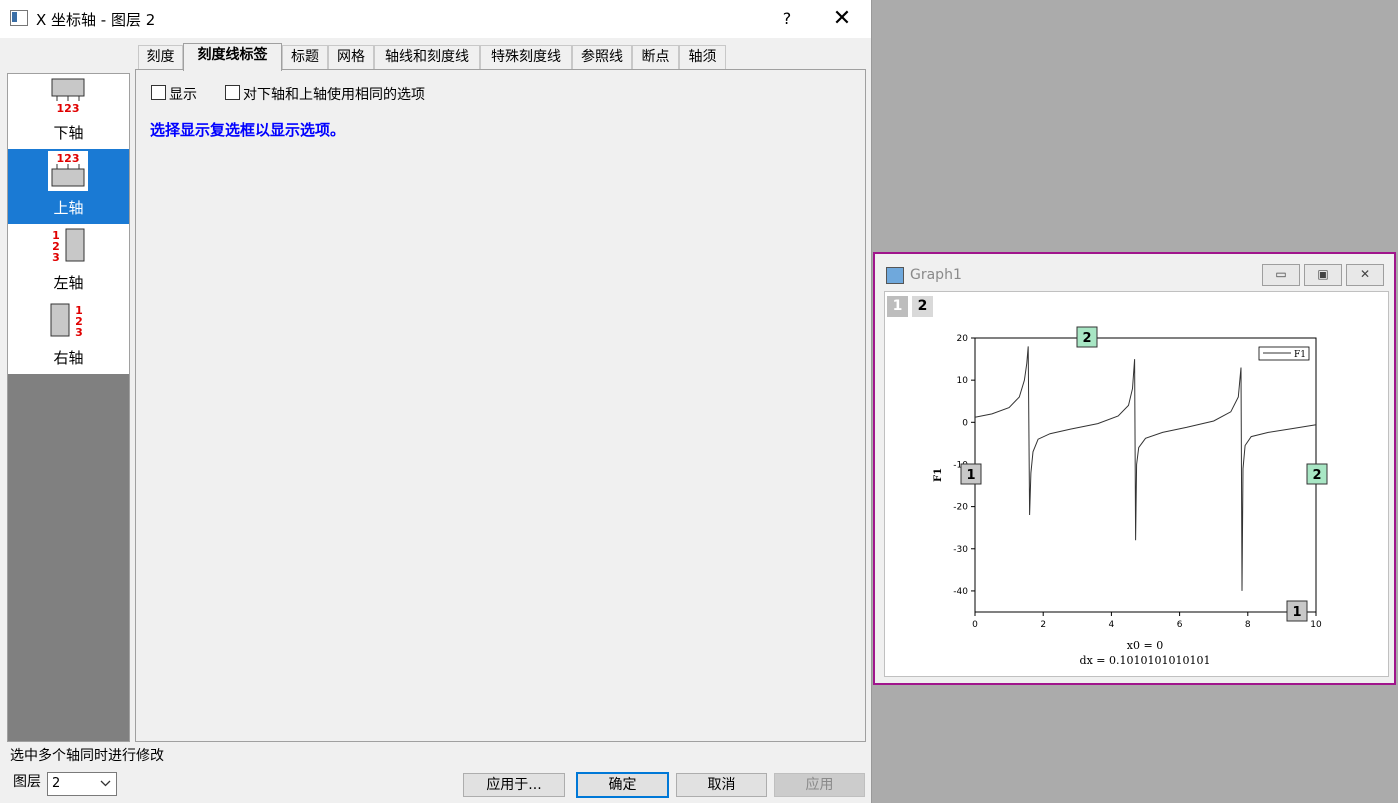 Image resolution: width=1398 pixels, height=803 pixels. Describe the element at coordinates (819, 785) in the screenshot. I see `apply-button: 应用` at that location.